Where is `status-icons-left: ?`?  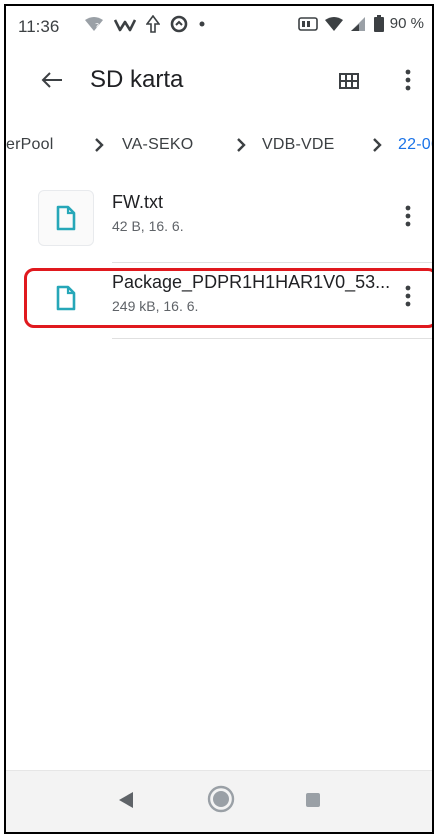
status-icons-left: ? is located at coordinates (145, 24).